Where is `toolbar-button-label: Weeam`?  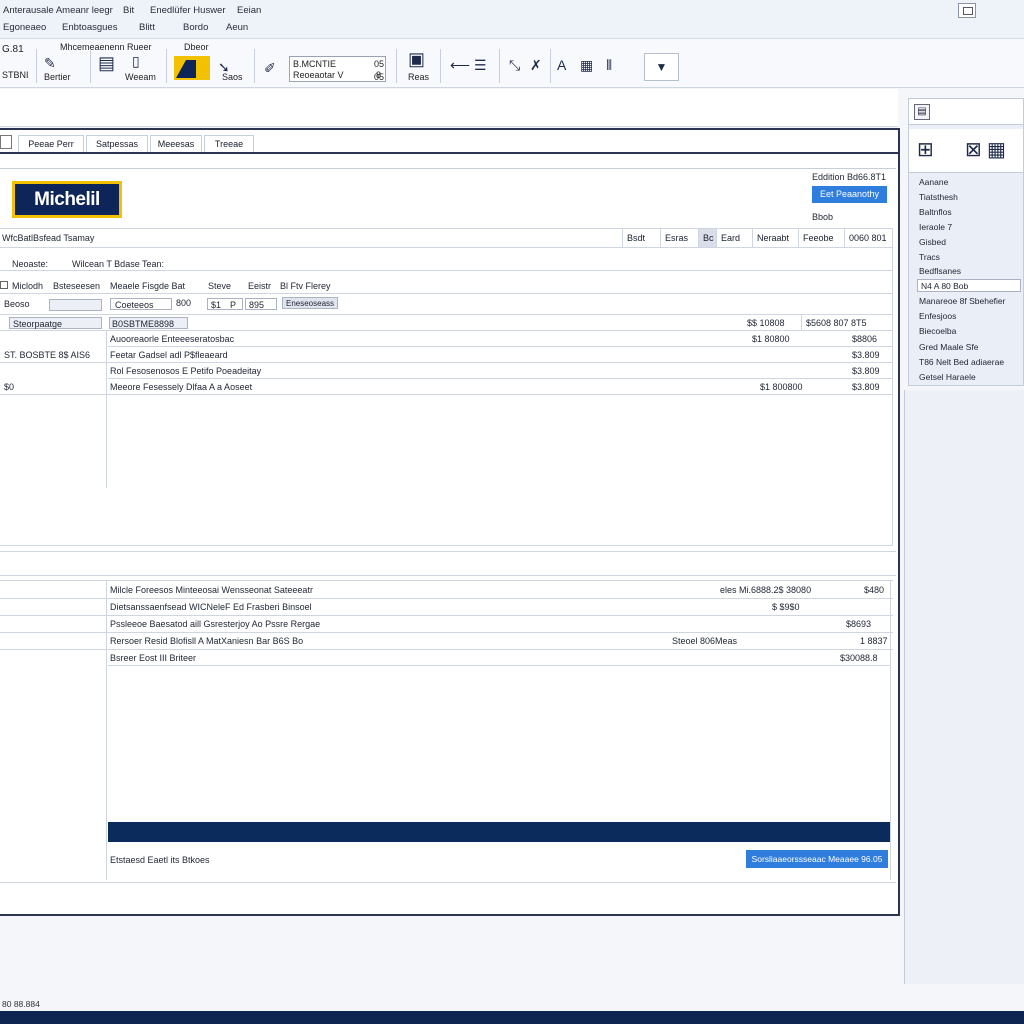
toolbar-button-label: Weeam is located at coordinates (140, 77).